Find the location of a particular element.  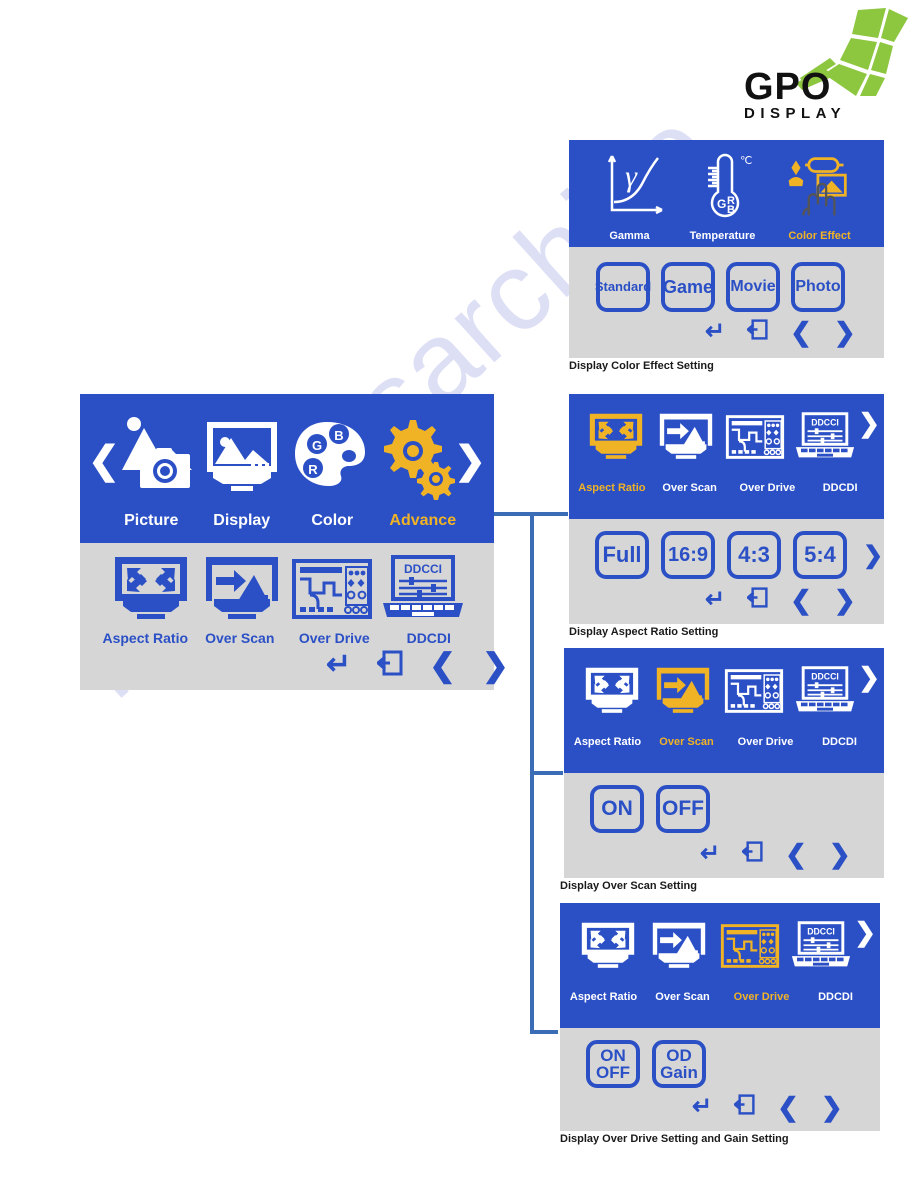

aspect-ratio-nav-row: ↵ ❮ ❯ is located at coordinates (780, 600).